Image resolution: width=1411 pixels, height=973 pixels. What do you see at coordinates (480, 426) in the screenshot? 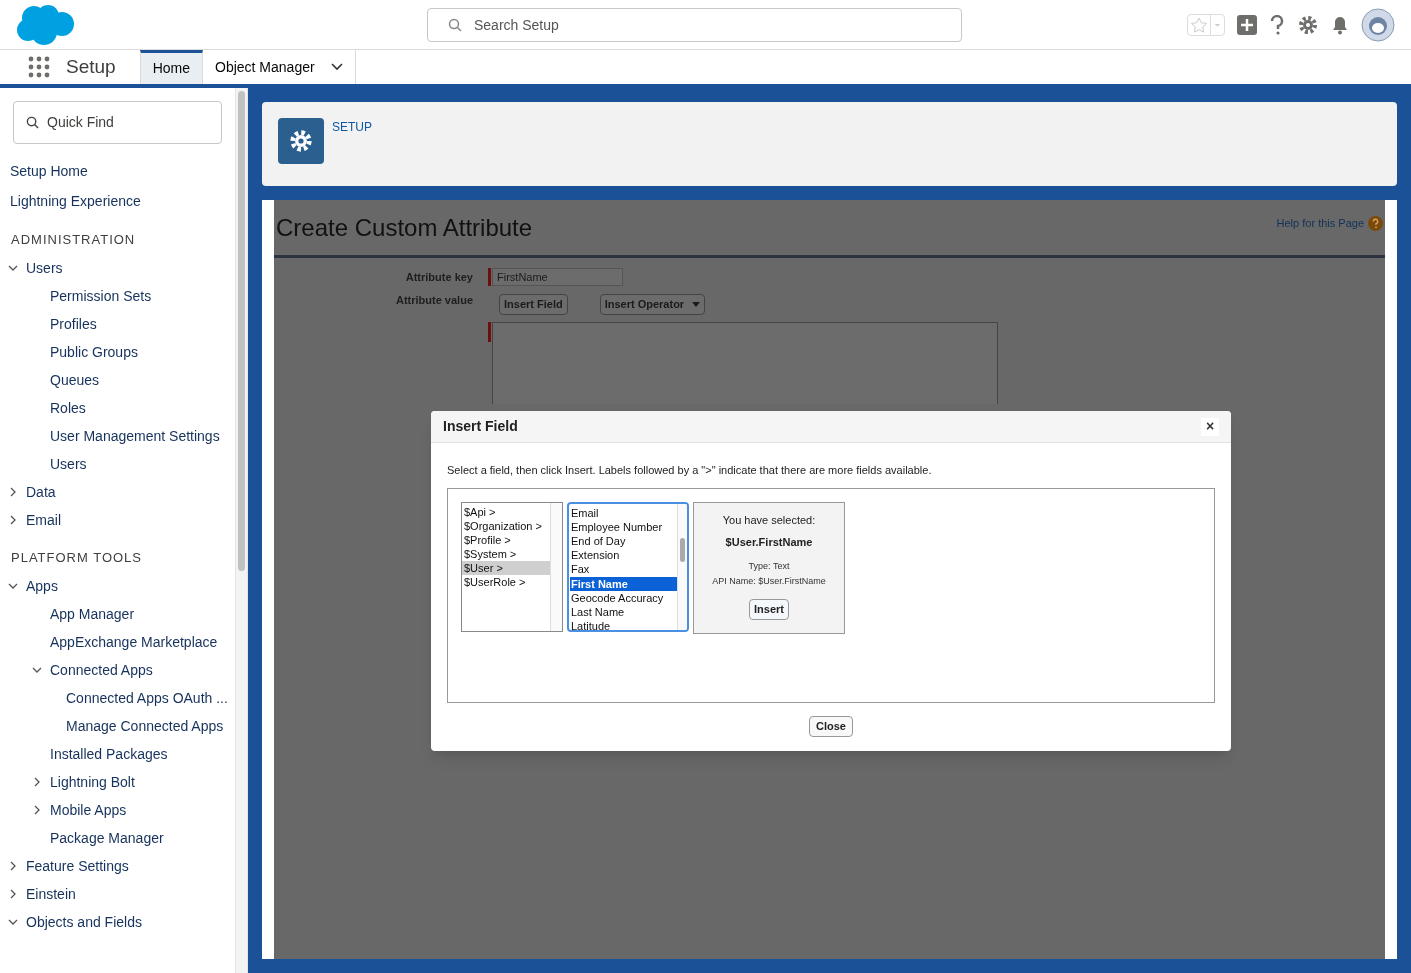
I see `dialog-title: Insert Field` at bounding box center [480, 426].